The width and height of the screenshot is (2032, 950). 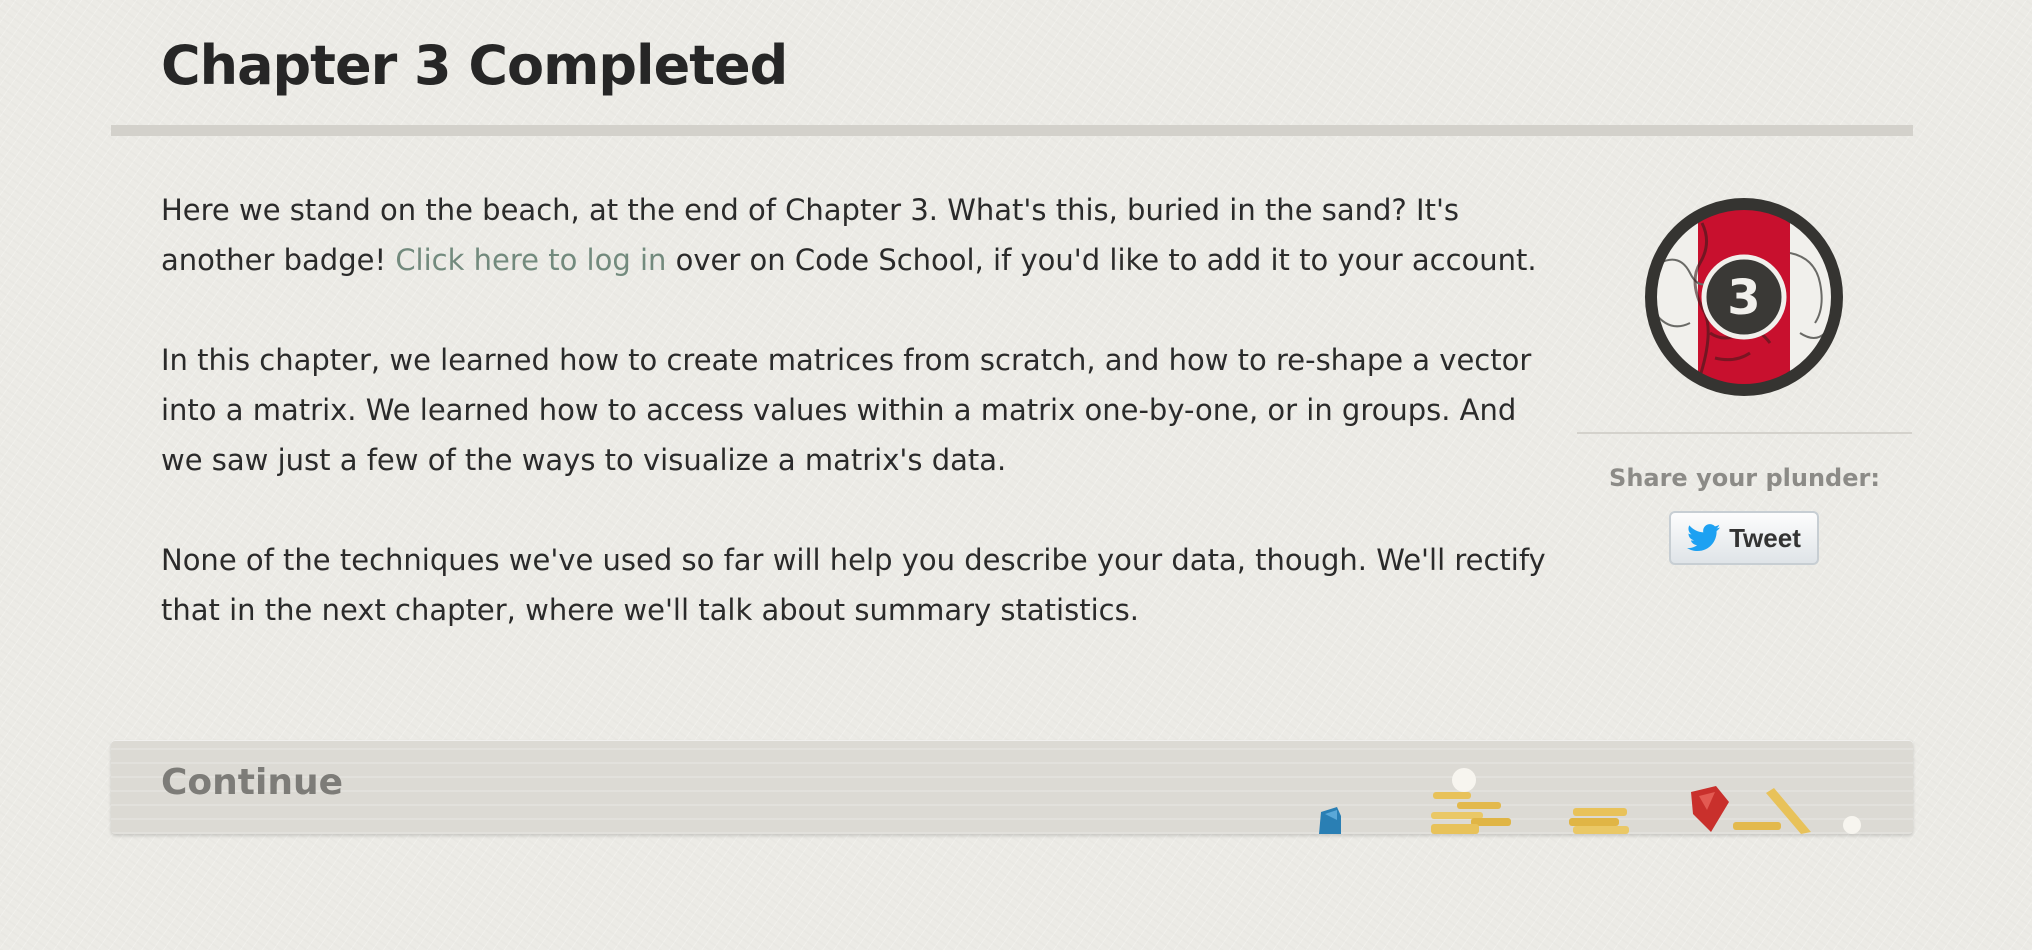 I want to click on badge-number: 3, so click(x=1743, y=298).